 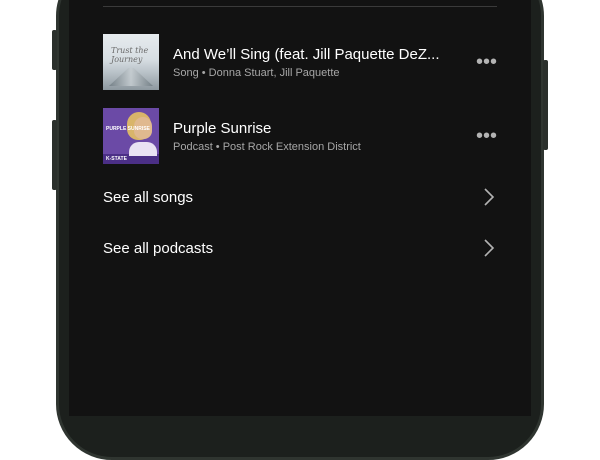 I want to click on section-divider, so click(x=300, y=6).